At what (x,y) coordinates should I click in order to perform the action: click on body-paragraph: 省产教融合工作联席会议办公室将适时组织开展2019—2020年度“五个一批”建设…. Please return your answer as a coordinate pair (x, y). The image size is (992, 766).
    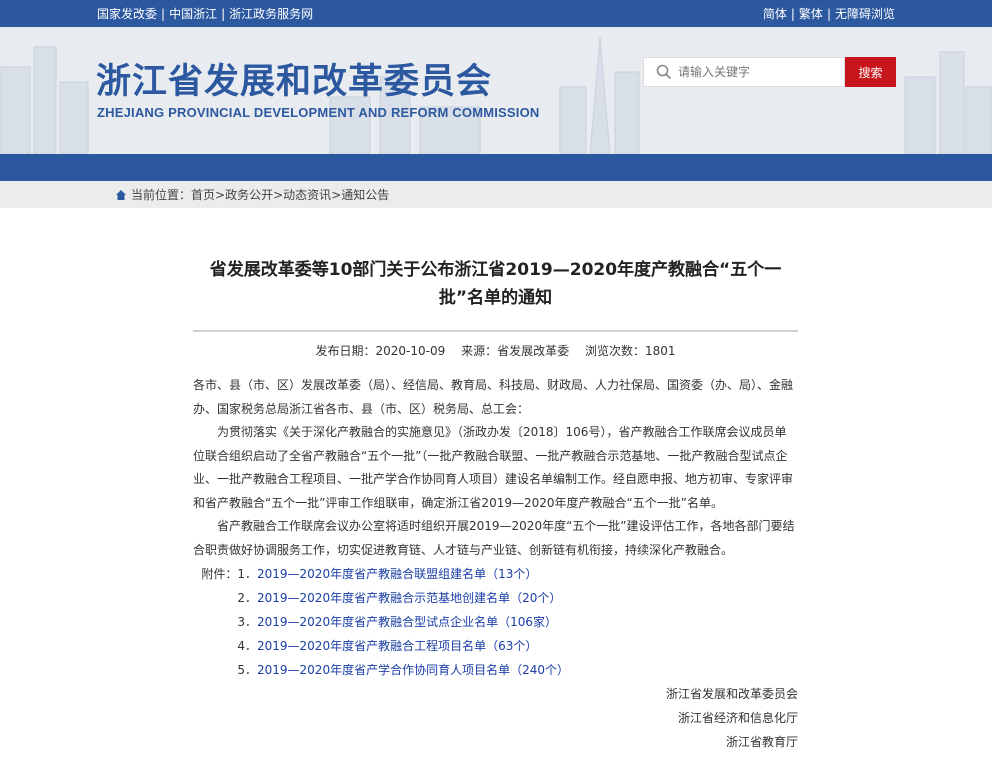
    Looking at the image, I should click on (494, 538).